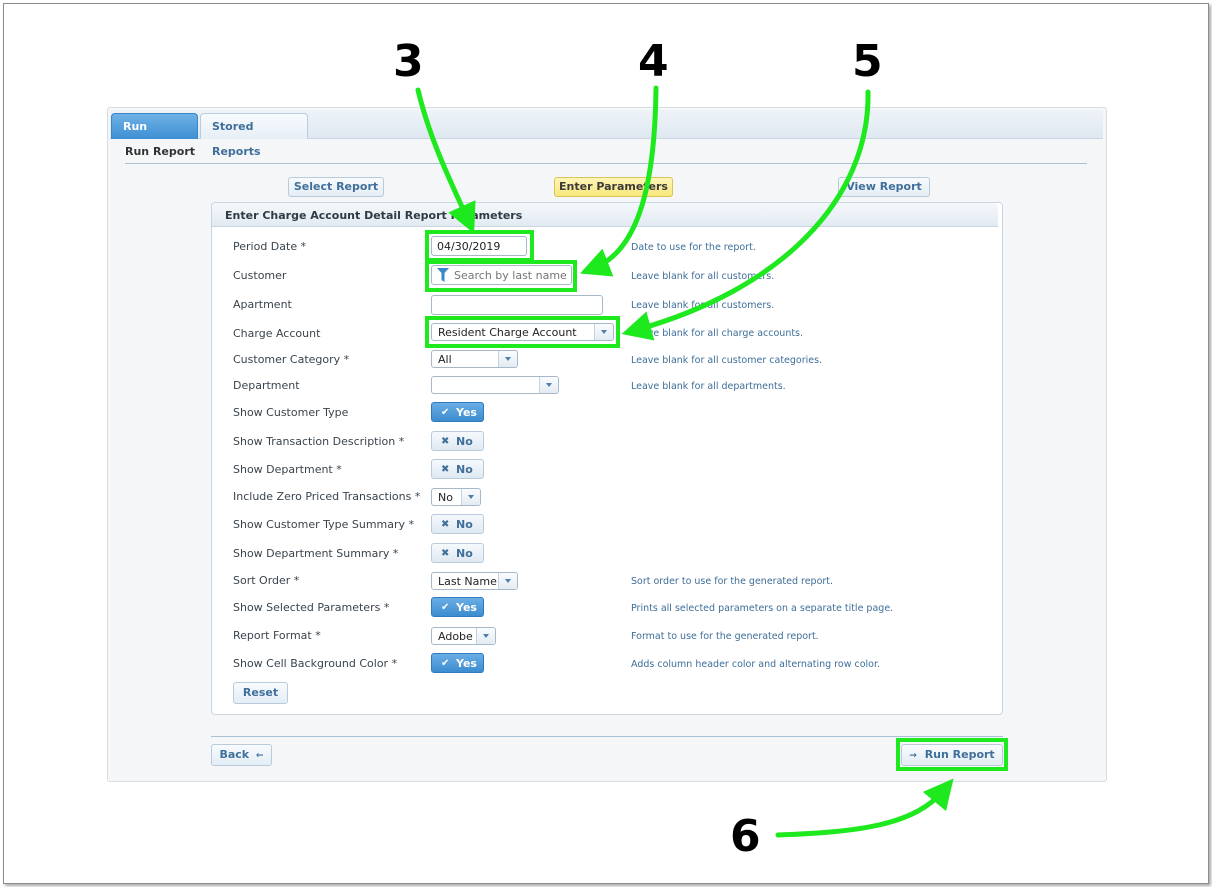  Describe the element at coordinates (606, 163) in the screenshot. I see `title-divider` at that location.